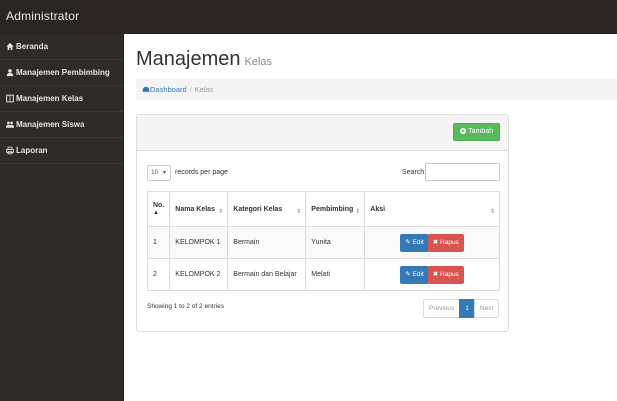  I want to click on page-title: Manajemen Kelas, so click(204, 59).